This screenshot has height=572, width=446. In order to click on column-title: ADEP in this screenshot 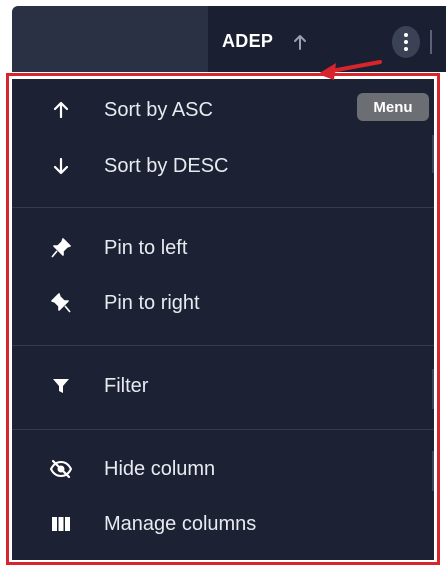, I will do `click(247, 41)`.